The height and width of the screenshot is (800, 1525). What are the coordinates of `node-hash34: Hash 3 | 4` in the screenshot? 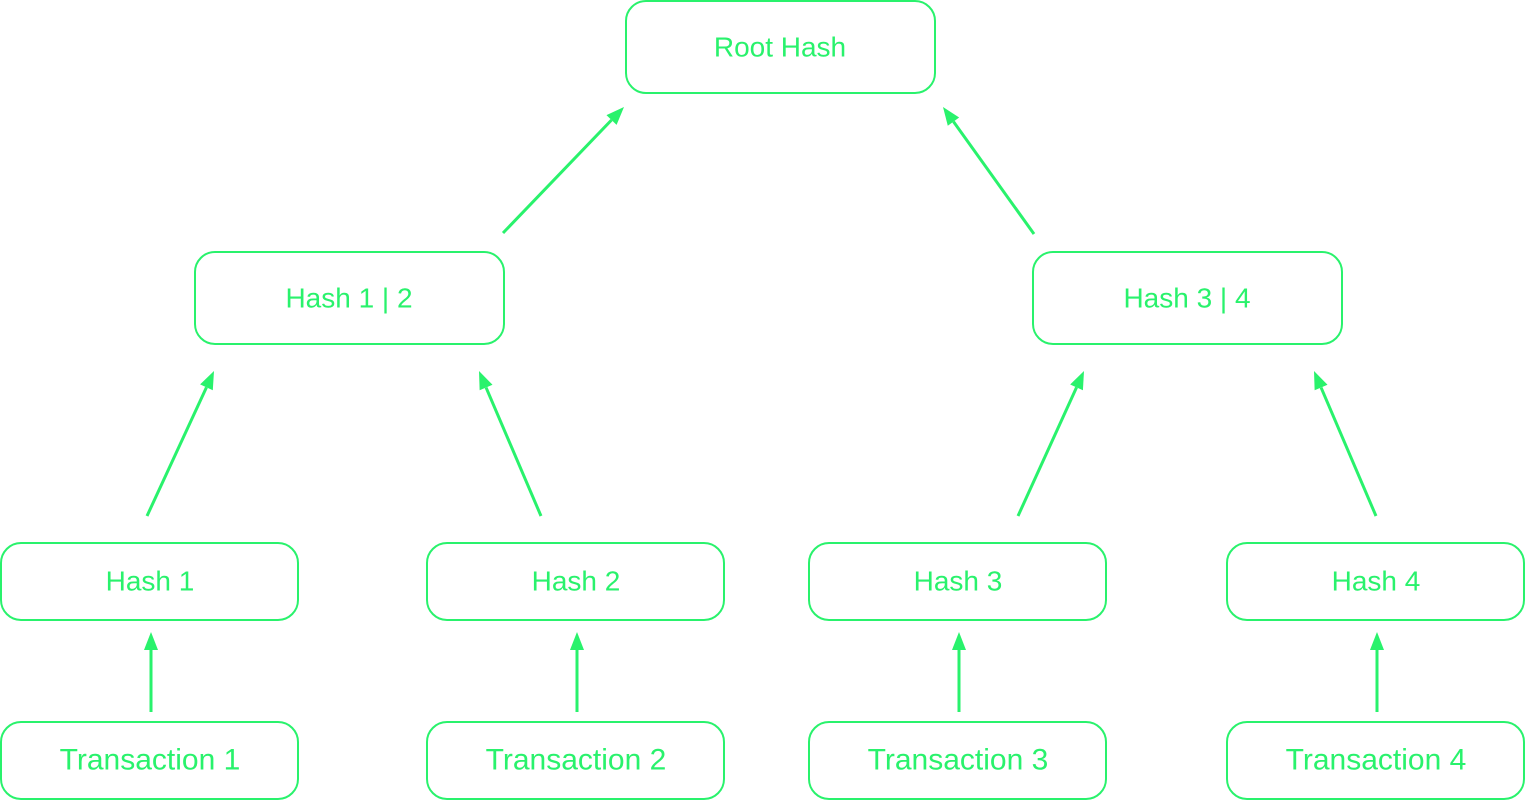 It's located at (1187, 298).